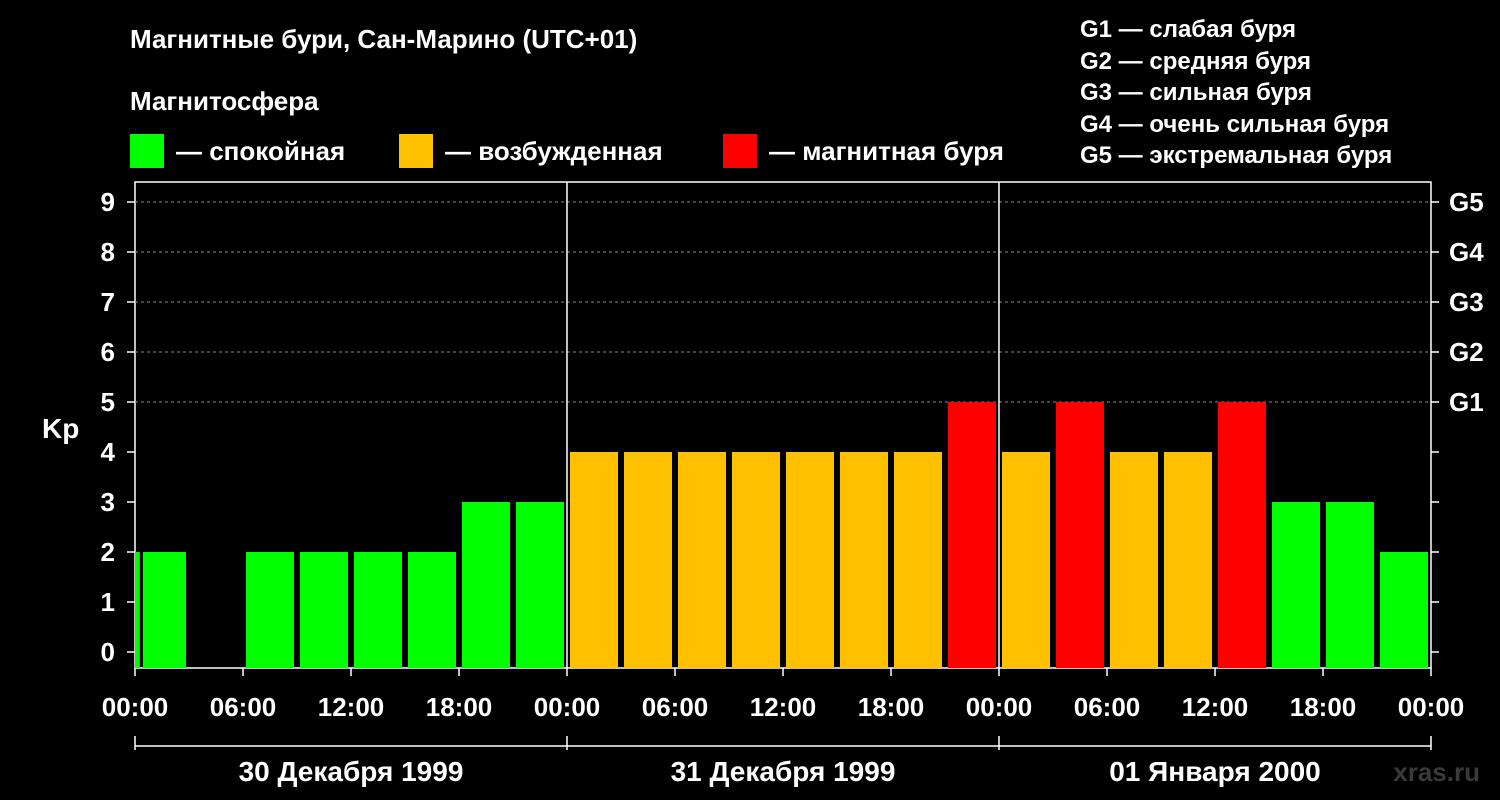  What do you see at coordinates (108, 302) in the screenshot?
I see `y-tick-label: 7` at bounding box center [108, 302].